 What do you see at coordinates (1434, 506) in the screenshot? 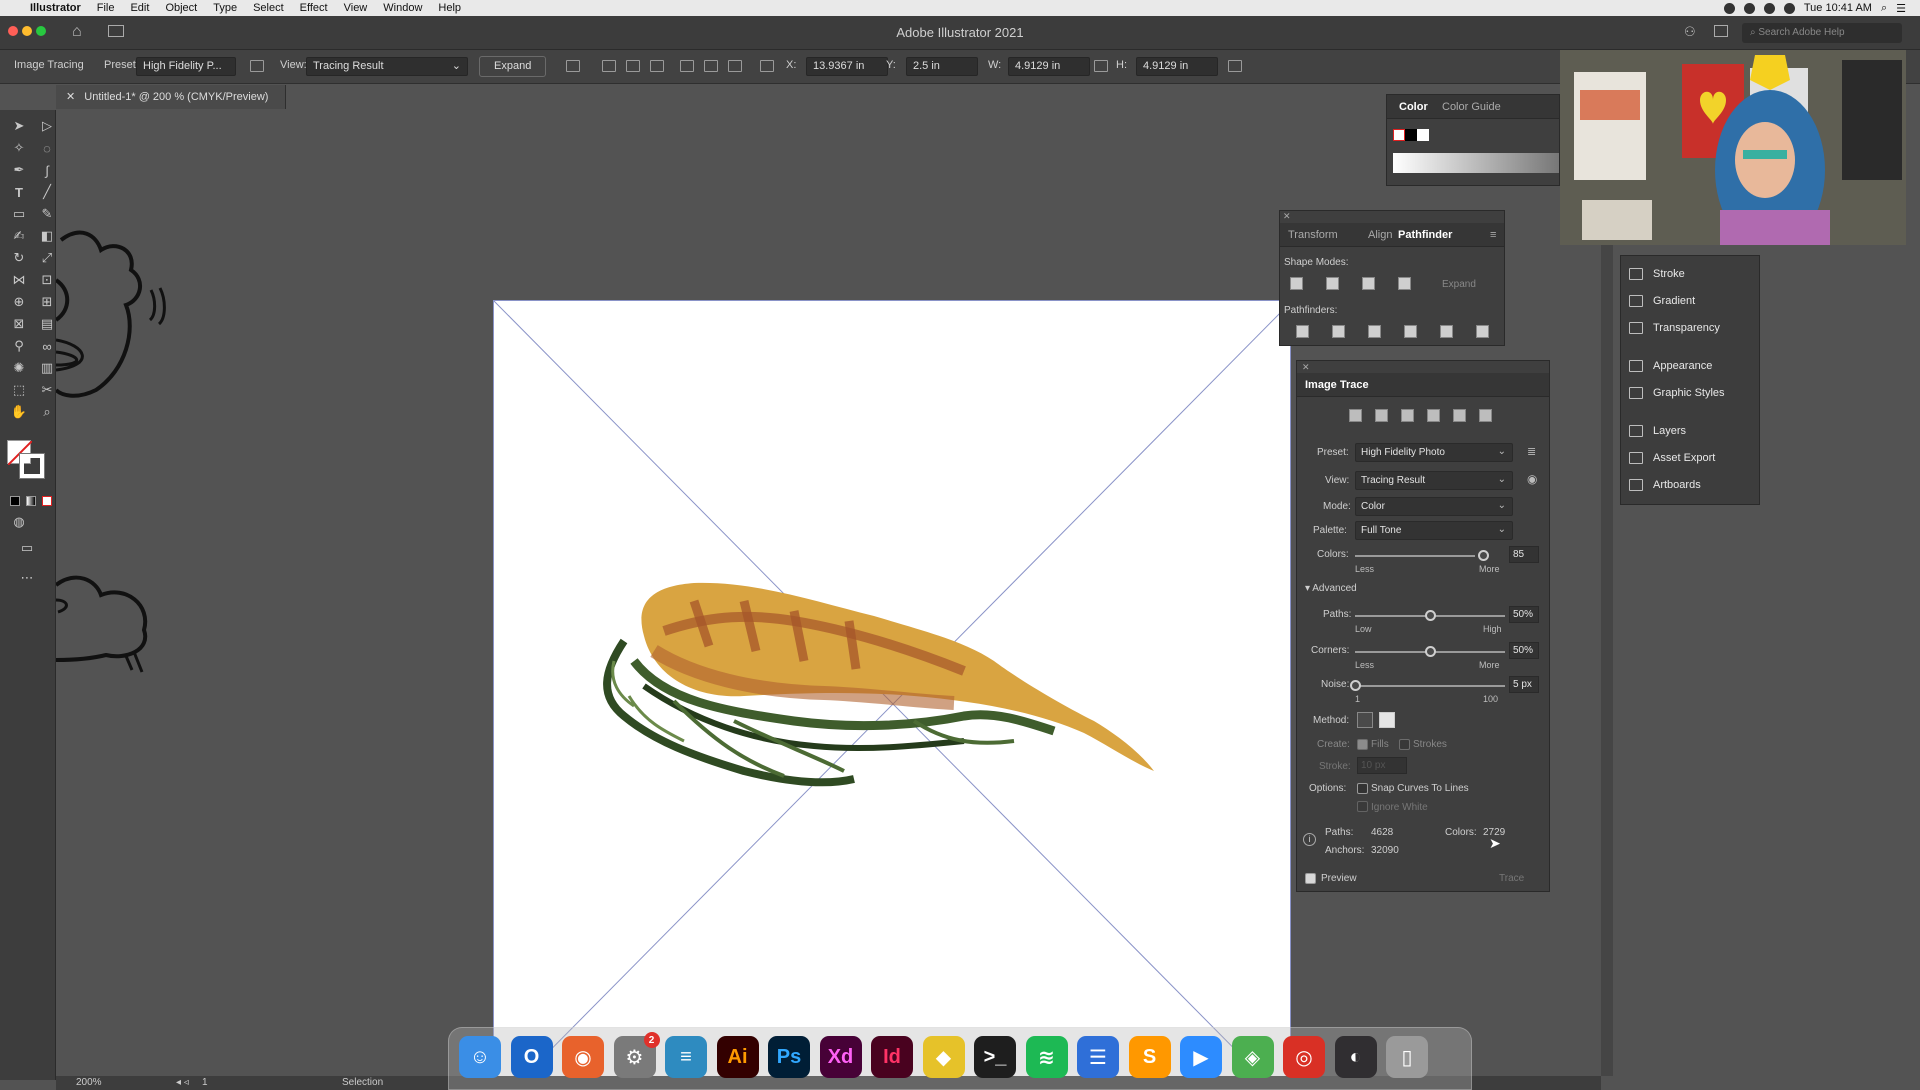
I see `mode-dropdown: Color ⌄` at bounding box center [1434, 506].